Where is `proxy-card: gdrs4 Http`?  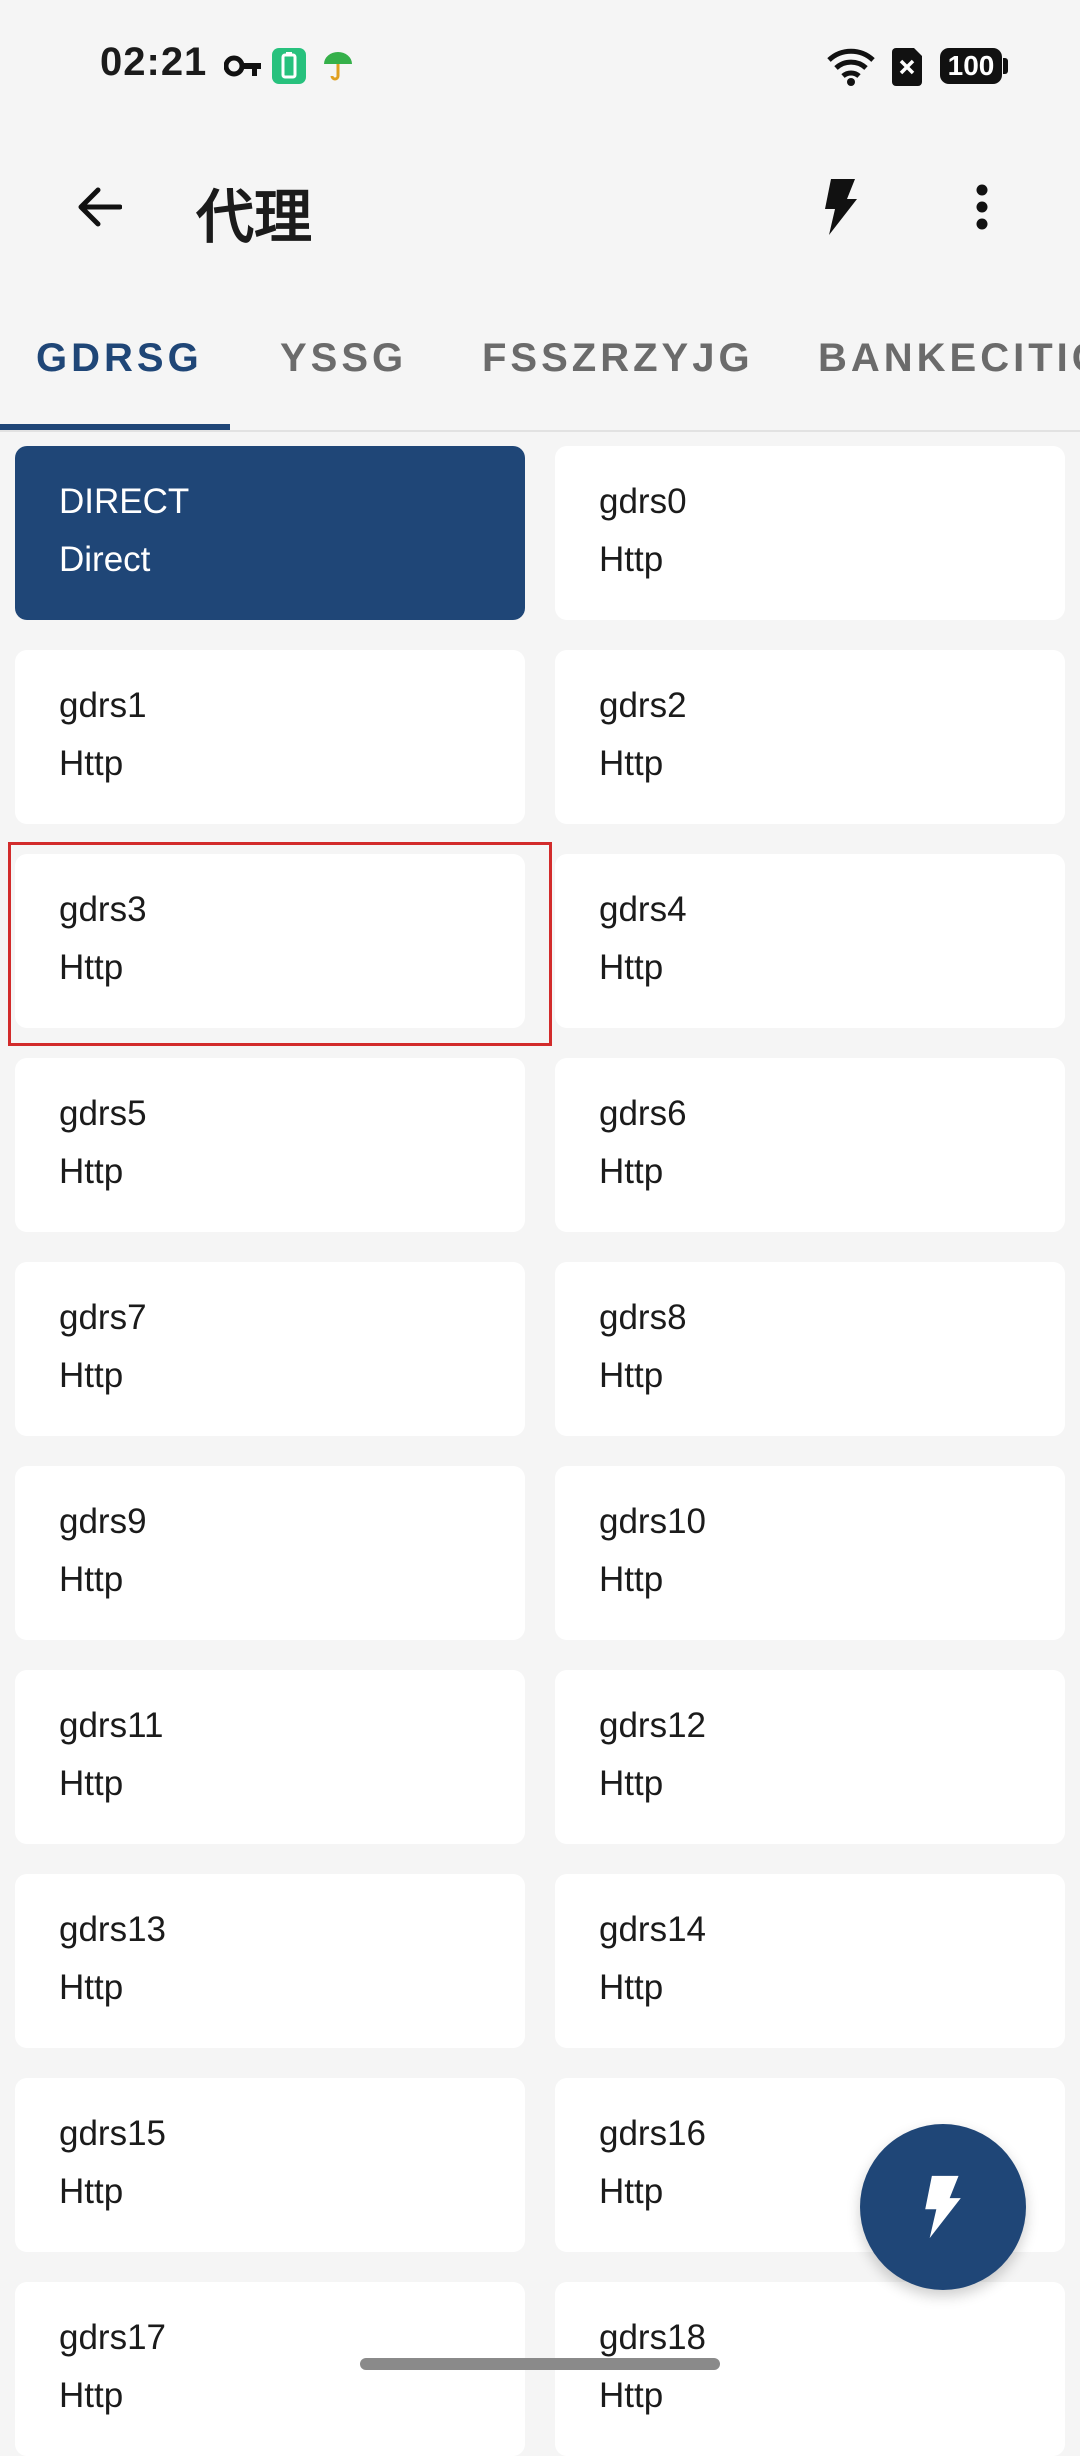
proxy-card: gdrs4 Http is located at coordinates (810, 941).